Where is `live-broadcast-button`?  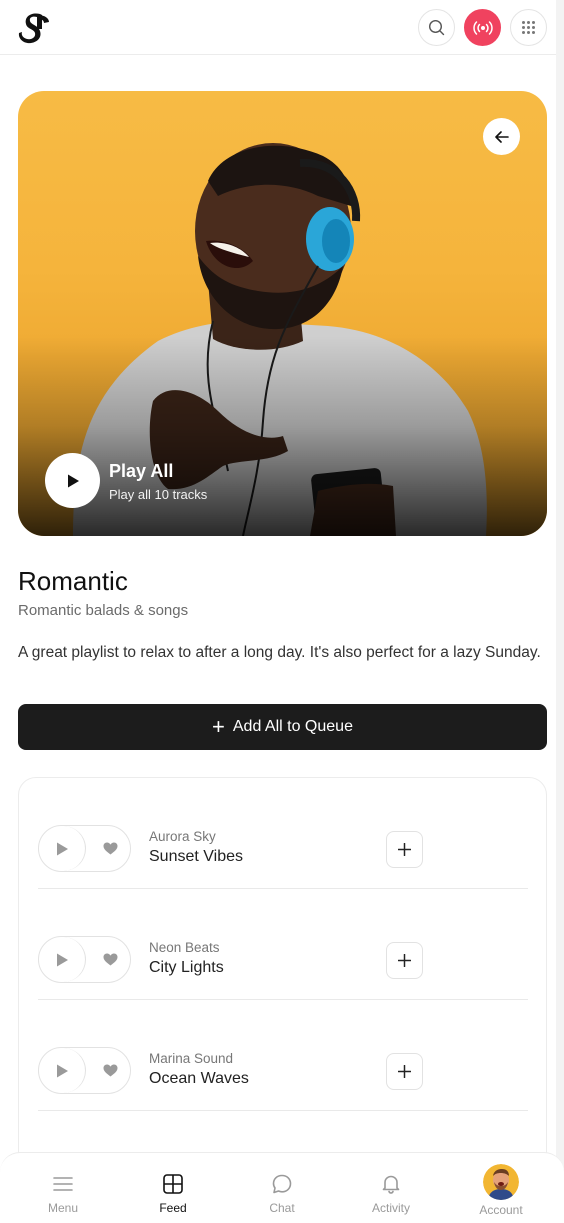 live-broadcast-button is located at coordinates (482, 27).